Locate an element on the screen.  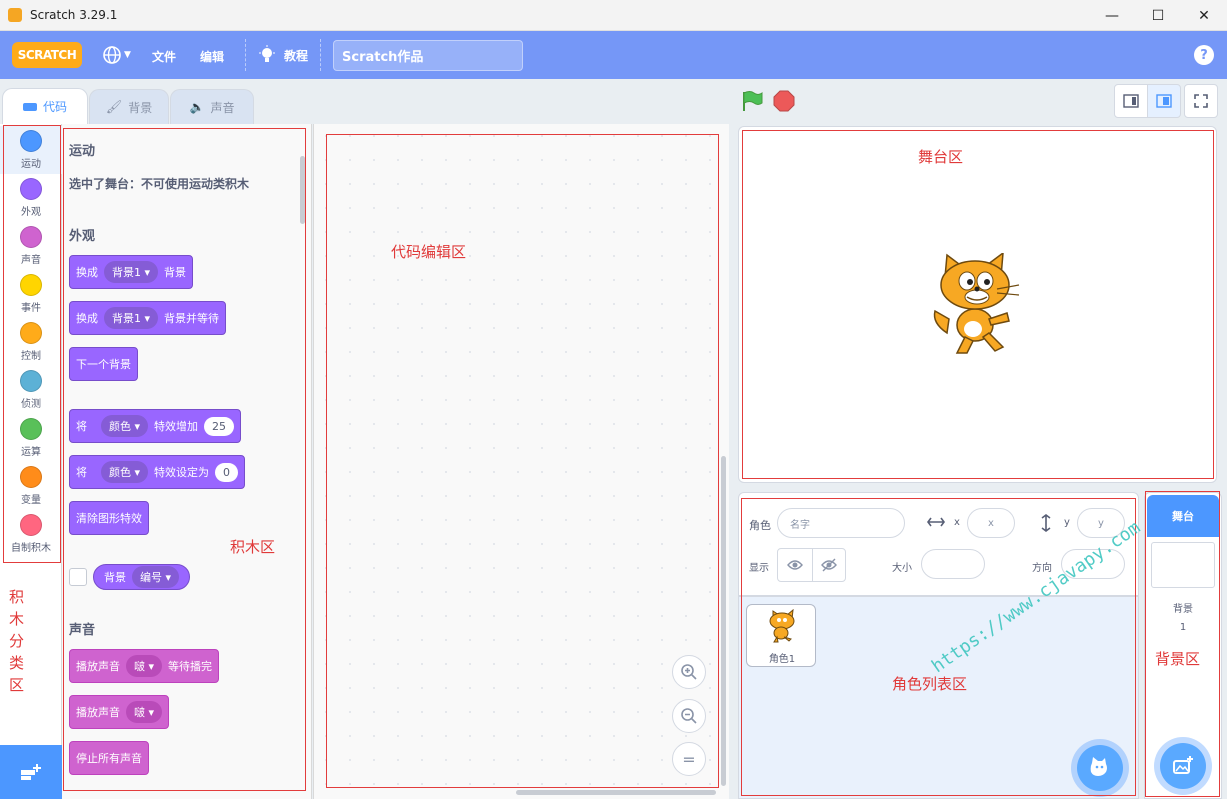
add-extension-icon is located at coordinates (31, 772).